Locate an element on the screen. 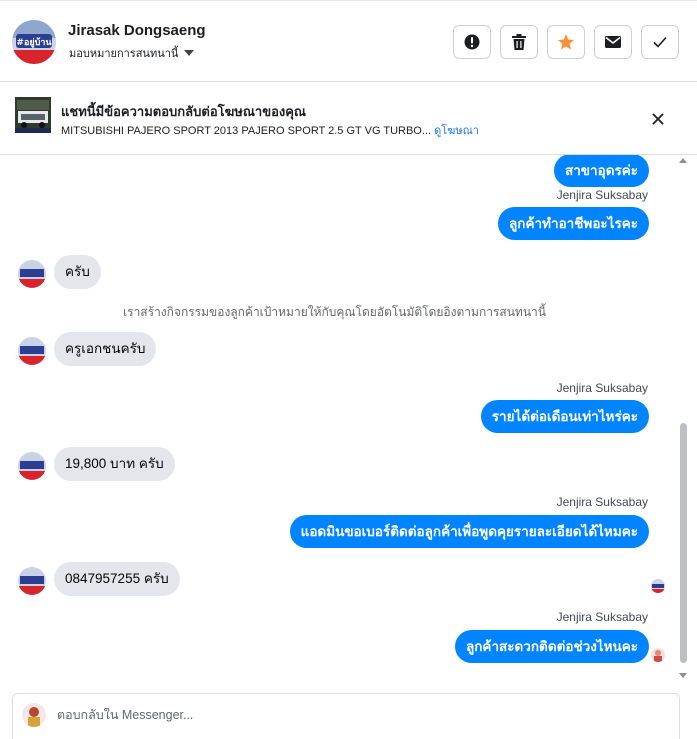 The height and width of the screenshot is (739, 697). message-bubble-incoming: 19,800 บาท ครับ is located at coordinates (114, 464).